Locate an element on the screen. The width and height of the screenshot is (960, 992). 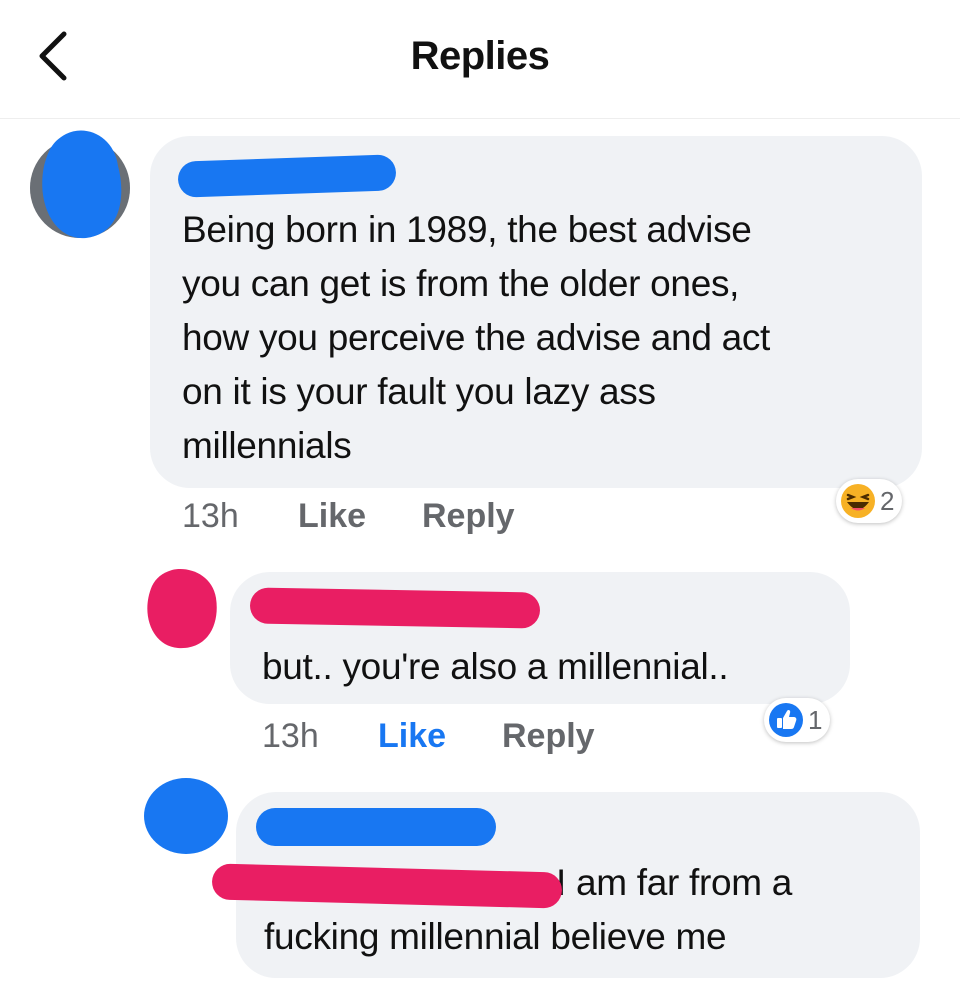
reaction-count: 2 is located at coordinates (887, 500).